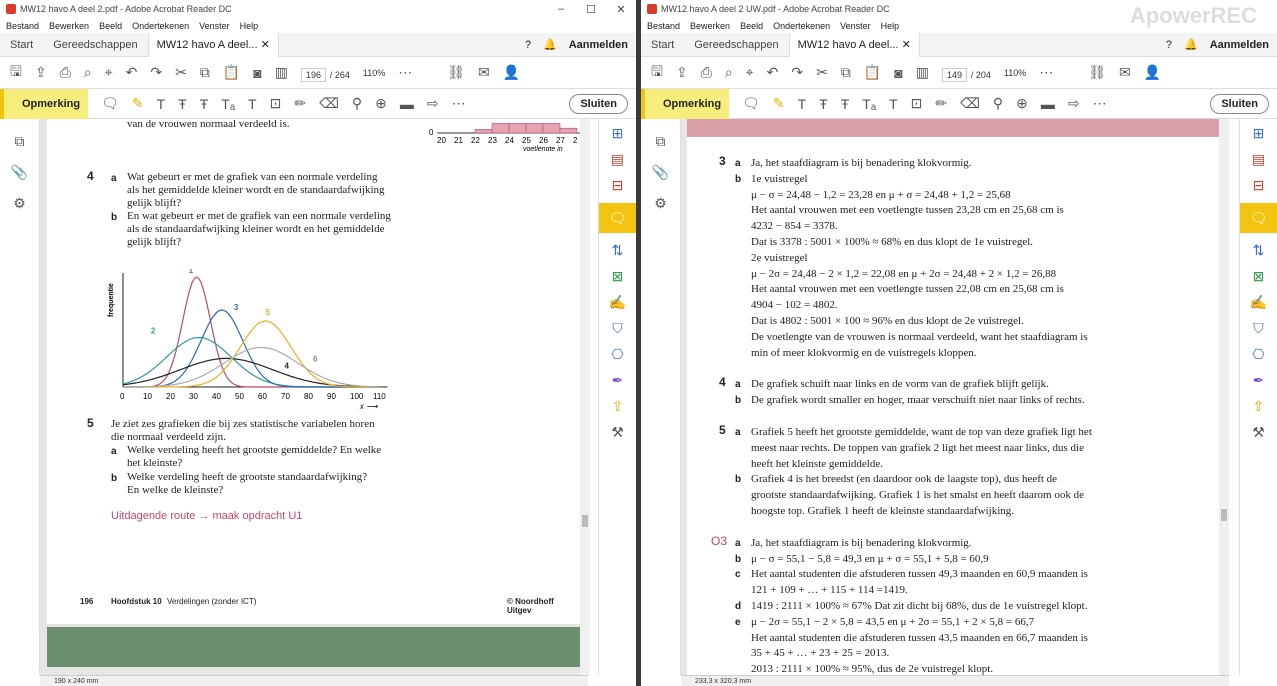 This screenshot has width=1277, height=686. What do you see at coordinates (954, 74) in the screenshot?
I see `page-number-input: 149` at bounding box center [954, 74].